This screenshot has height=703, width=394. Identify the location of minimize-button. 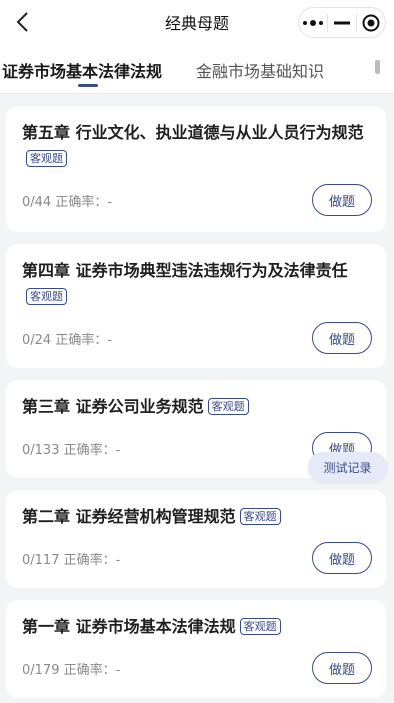
(342, 22).